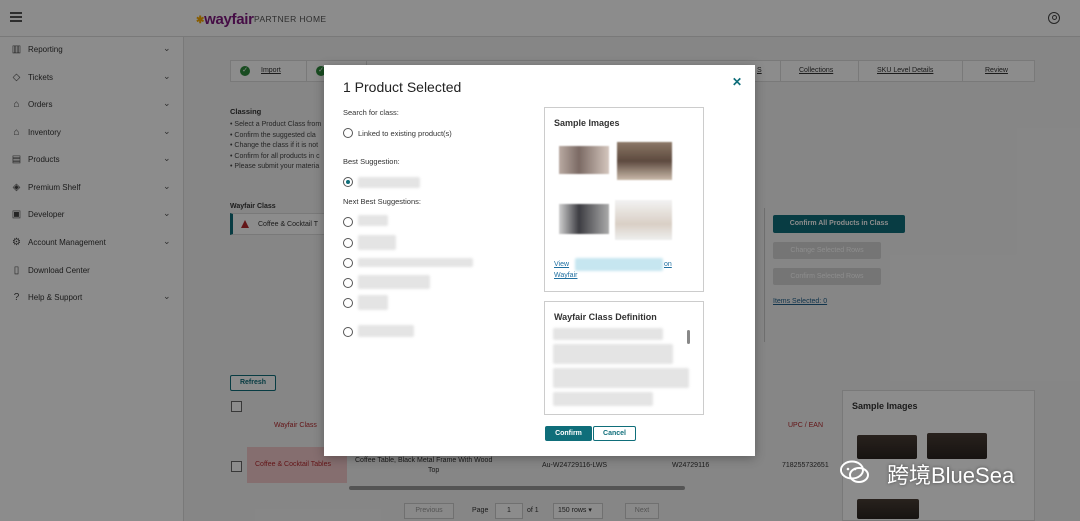 The image size is (1080, 521). What do you see at coordinates (688, 337) in the screenshot?
I see `definition-scrollbar` at bounding box center [688, 337].